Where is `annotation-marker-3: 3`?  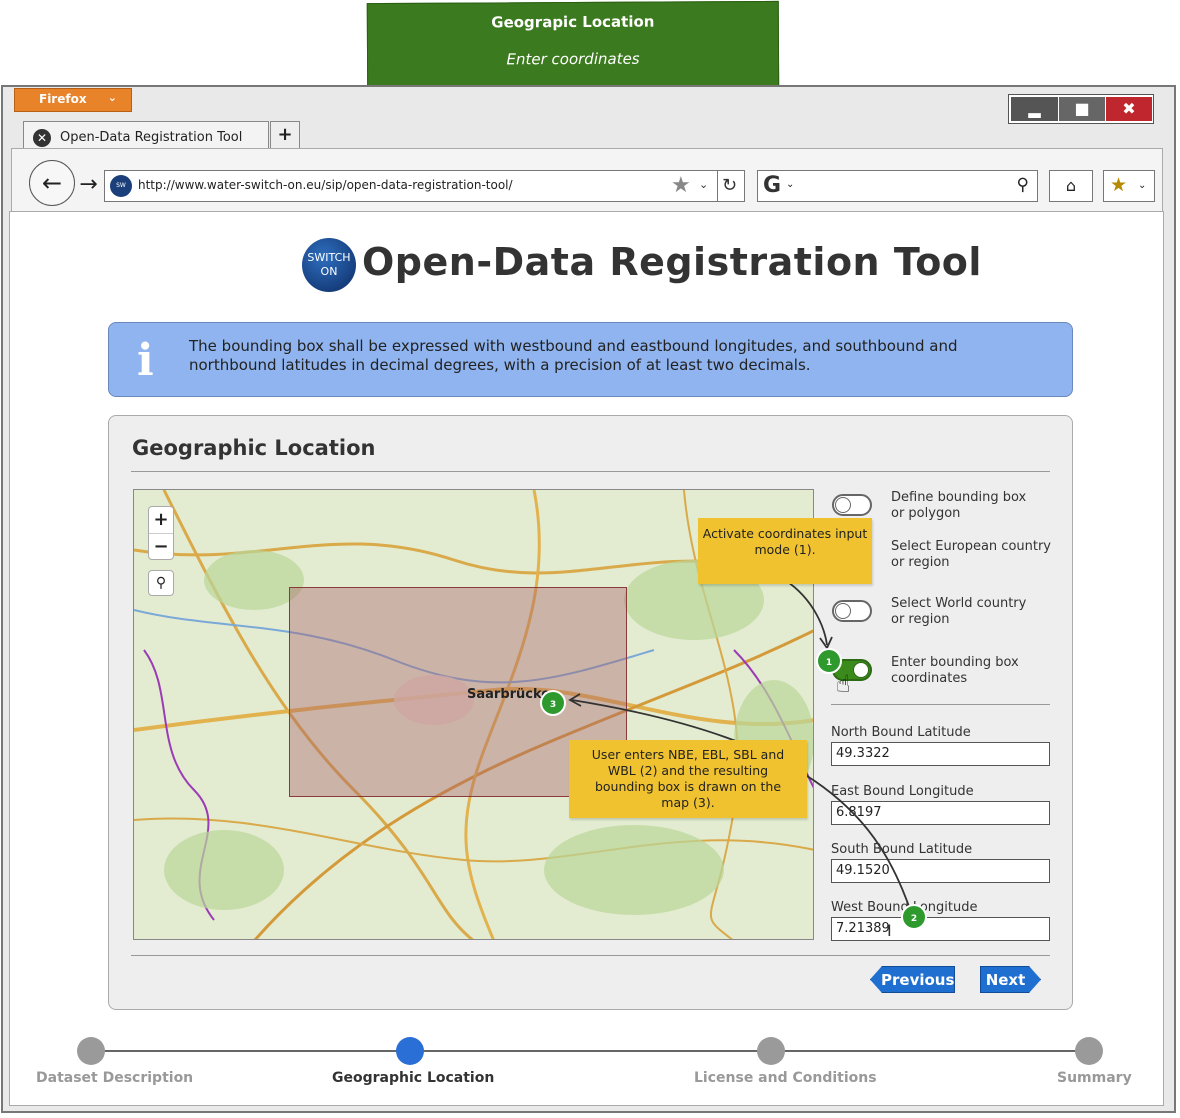
annotation-marker-3: 3 is located at coordinates (553, 703).